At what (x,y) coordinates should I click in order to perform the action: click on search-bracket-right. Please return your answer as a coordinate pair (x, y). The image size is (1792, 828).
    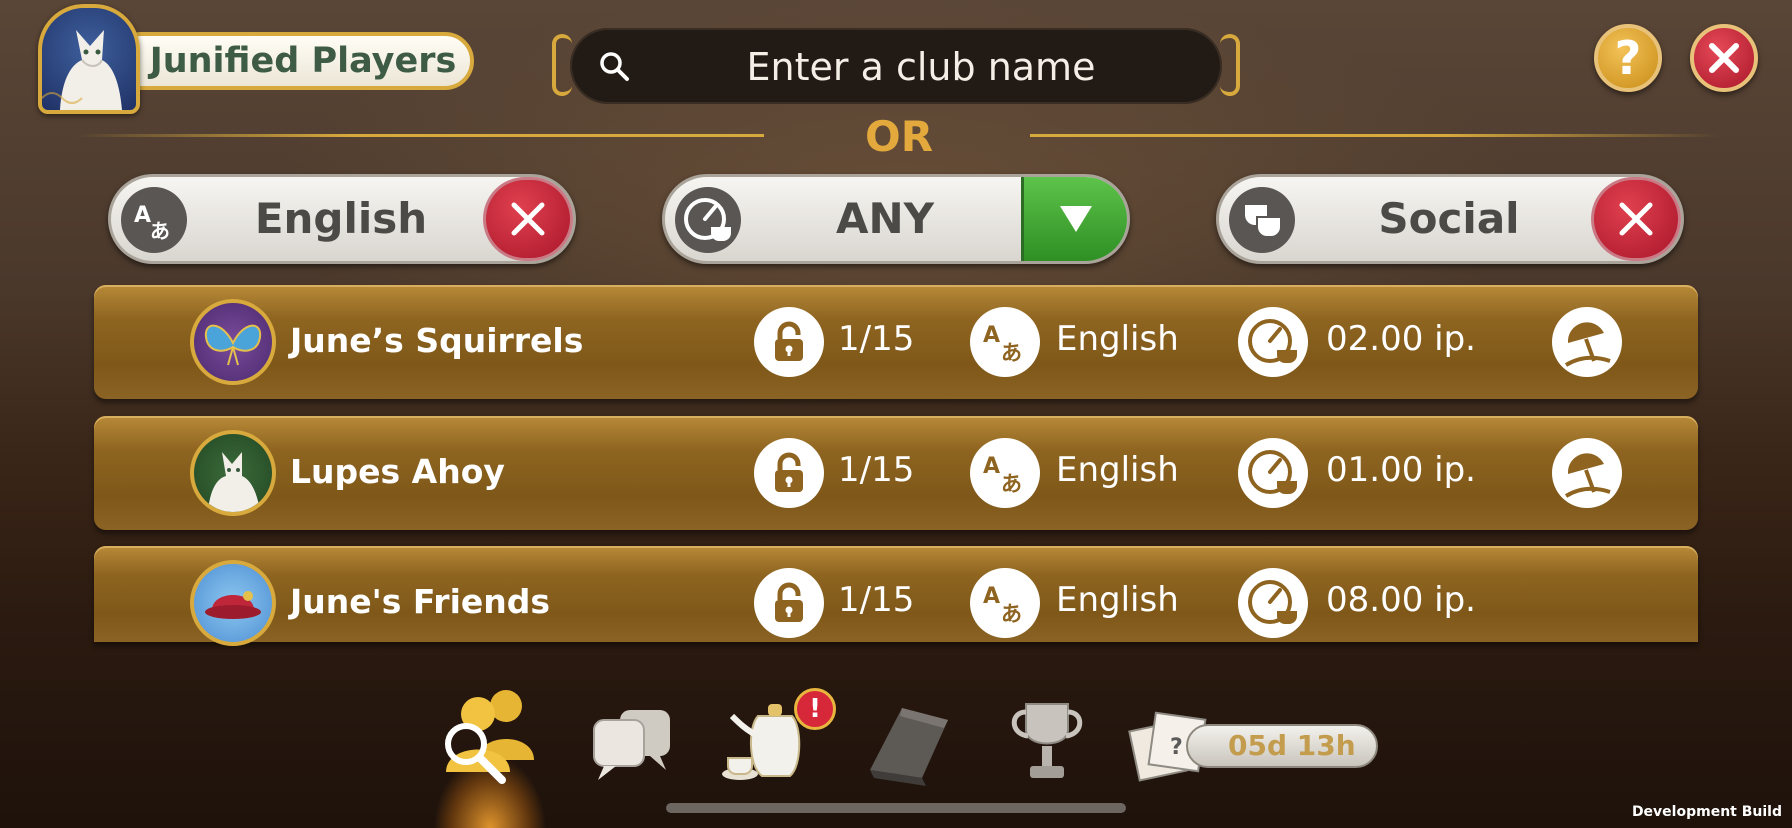
    Looking at the image, I should click on (1230, 65).